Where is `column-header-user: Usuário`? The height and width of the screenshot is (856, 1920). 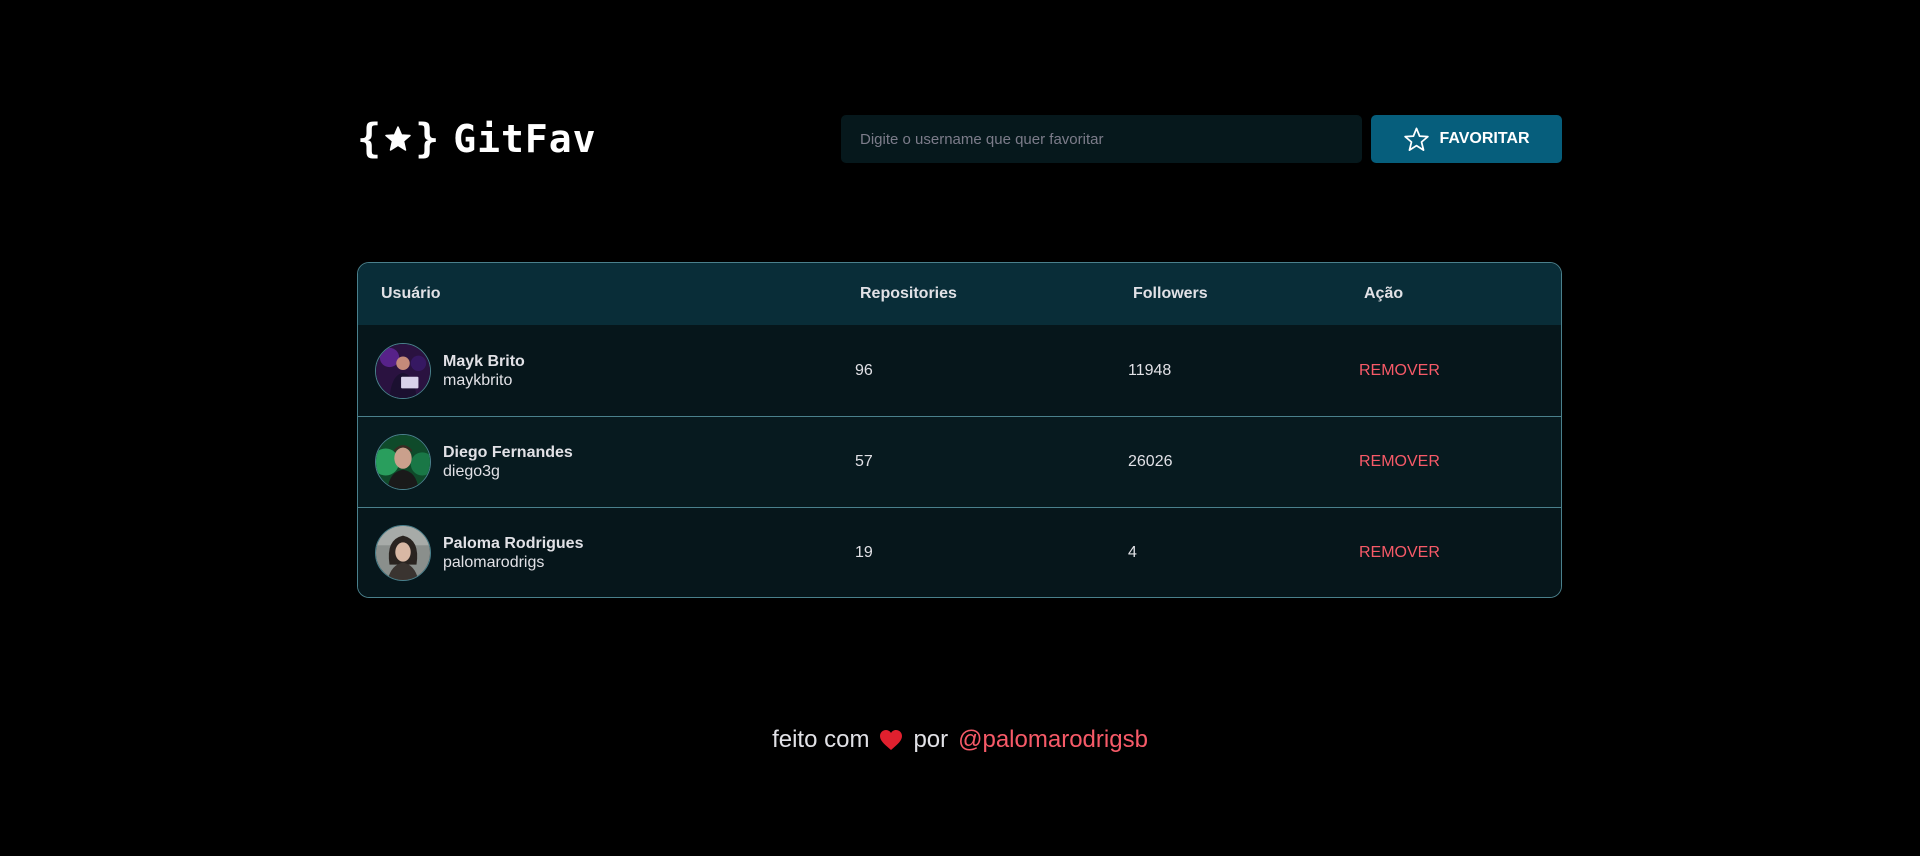
column-header-user: Usuário is located at coordinates (411, 293).